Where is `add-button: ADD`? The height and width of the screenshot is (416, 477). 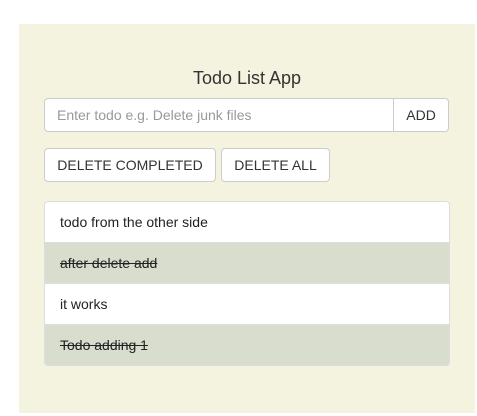 add-button: ADD is located at coordinates (421, 115).